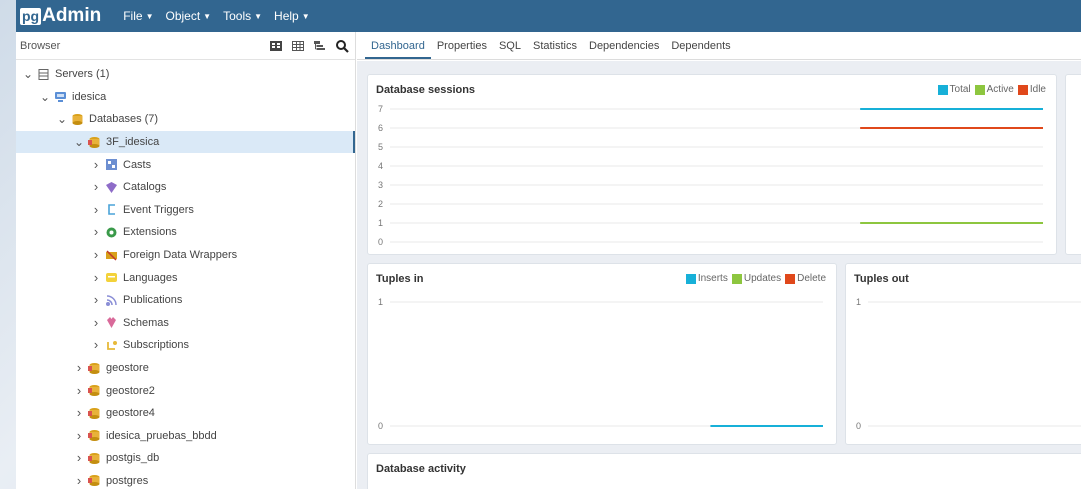 Image resolution: width=1081 pixels, height=489 pixels. What do you see at coordinates (736, 278) in the screenshot?
I see `legend-swatch-updates` at bounding box center [736, 278].